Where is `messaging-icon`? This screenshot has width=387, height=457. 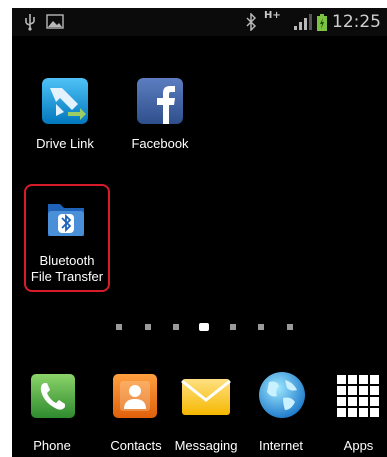
messaging-icon is located at coordinates (206, 397).